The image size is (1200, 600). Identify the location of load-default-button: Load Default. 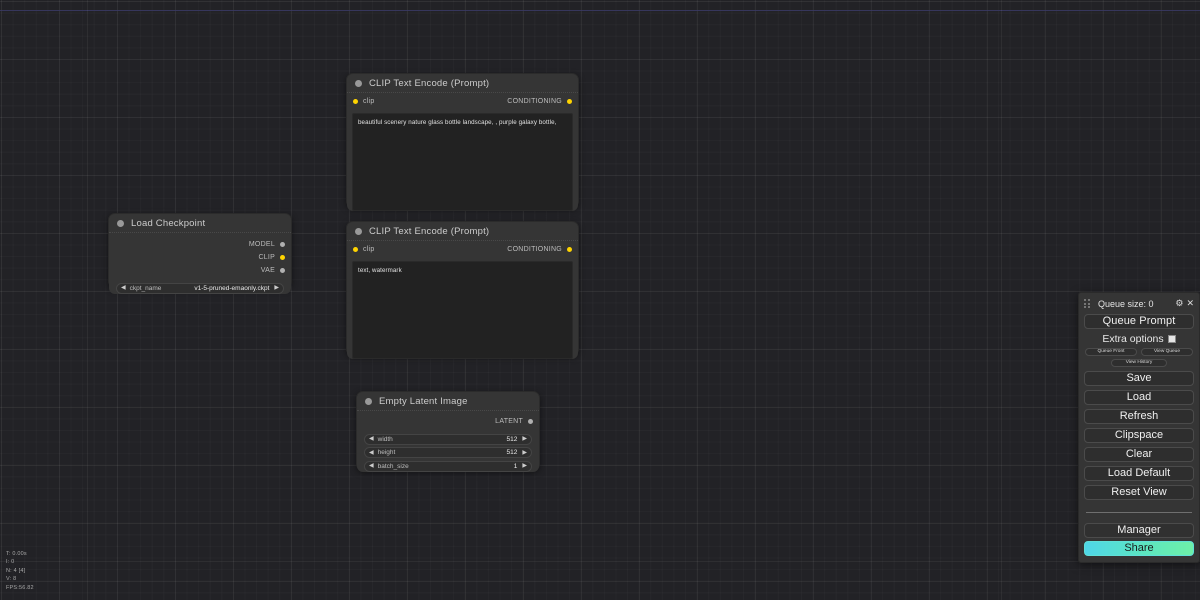
(1139, 473).